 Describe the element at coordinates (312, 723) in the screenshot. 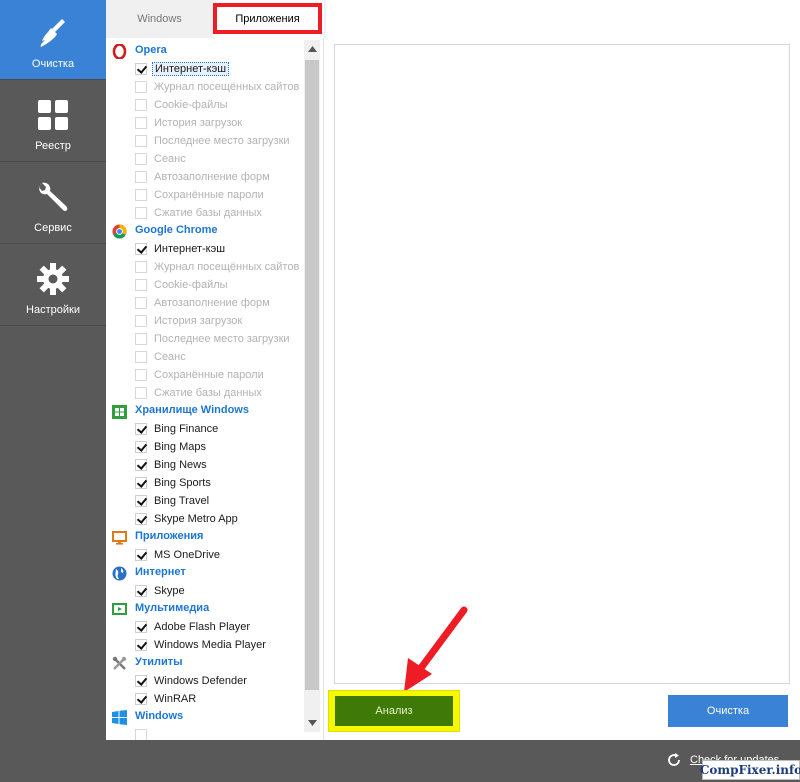

I see `scroll-down-button` at that location.